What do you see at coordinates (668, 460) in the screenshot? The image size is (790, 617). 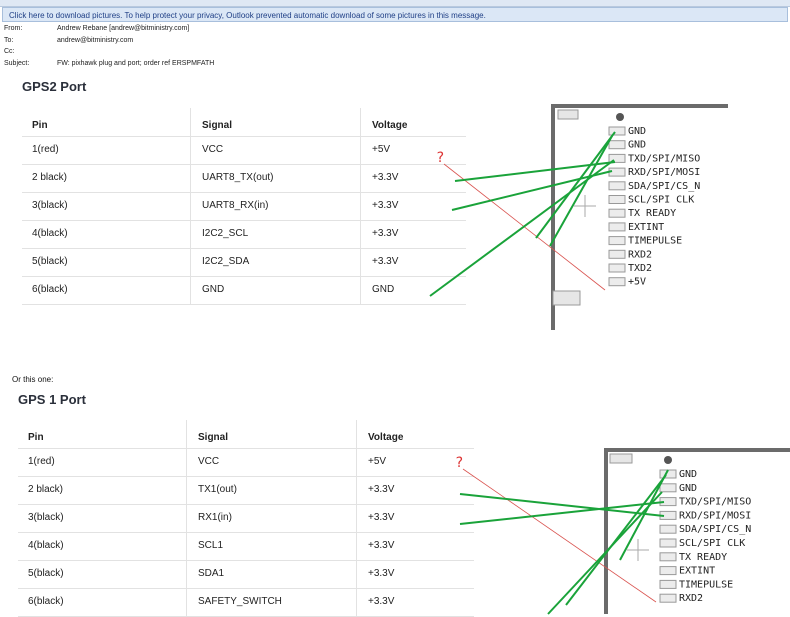 I see `gps1-pin1-marker` at bounding box center [668, 460].